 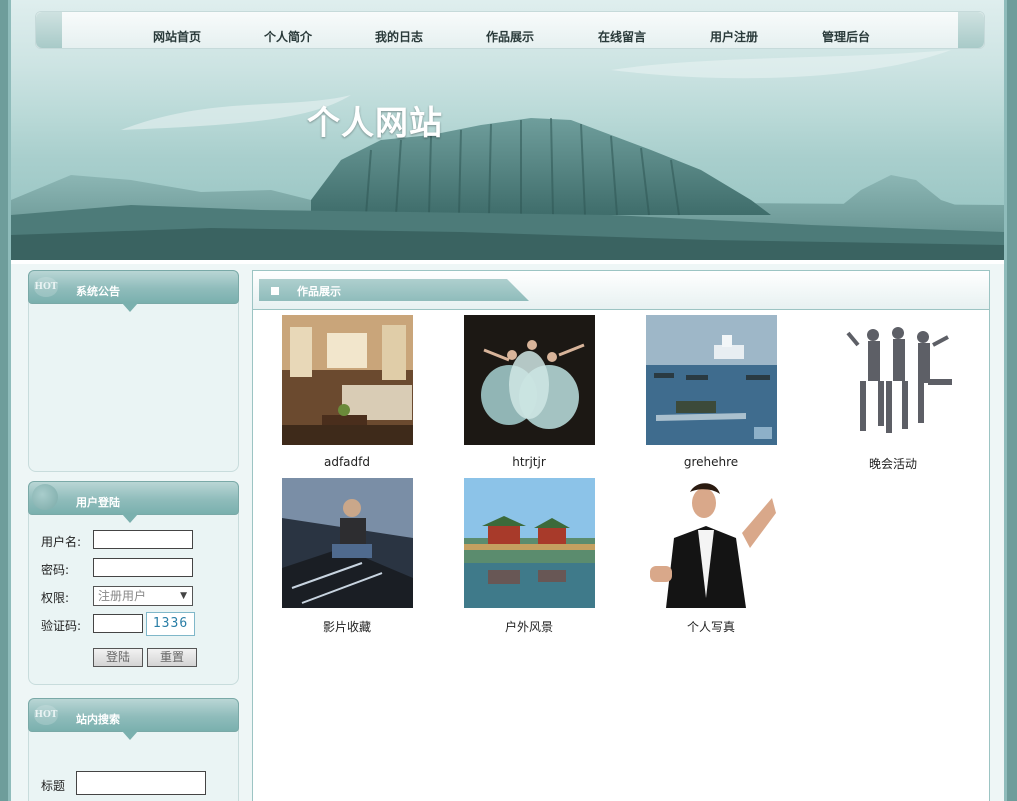 I want to click on nav-works: 作品展示, so click(x=510, y=36).